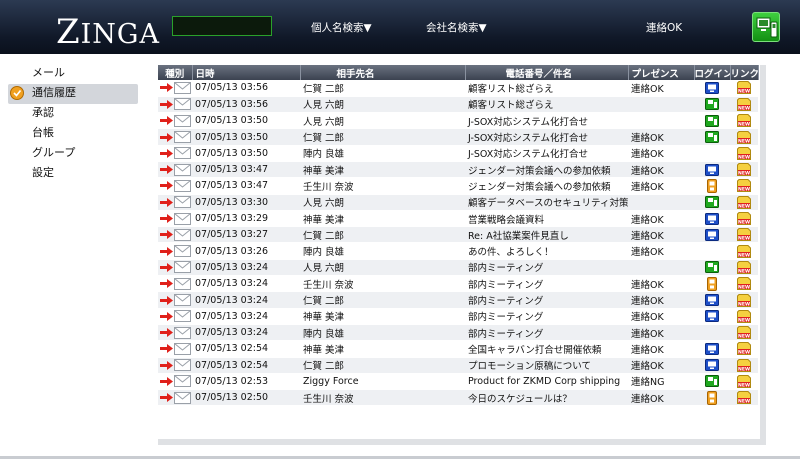 Image resolution: width=800 pixels, height=459 pixels. I want to click on name-cell: 壬生川 奈波, so click(382, 284).